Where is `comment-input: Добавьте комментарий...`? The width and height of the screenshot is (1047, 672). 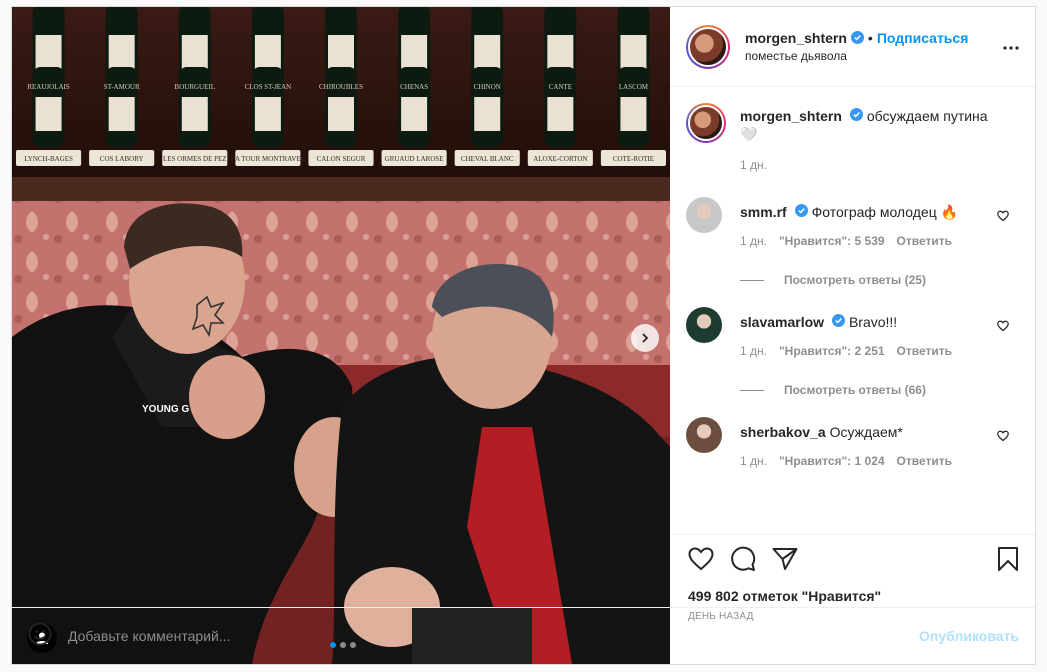
comment-input: Добавьте комментарий... is located at coordinates (493, 636).